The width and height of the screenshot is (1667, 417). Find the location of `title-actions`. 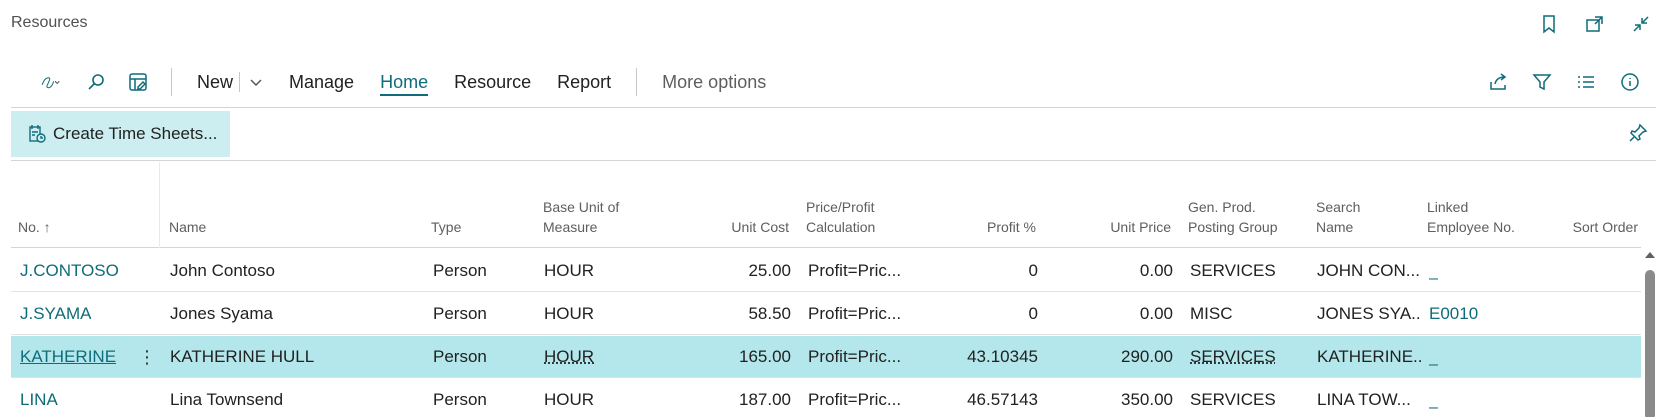

title-actions is located at coordinates (1595, 24).